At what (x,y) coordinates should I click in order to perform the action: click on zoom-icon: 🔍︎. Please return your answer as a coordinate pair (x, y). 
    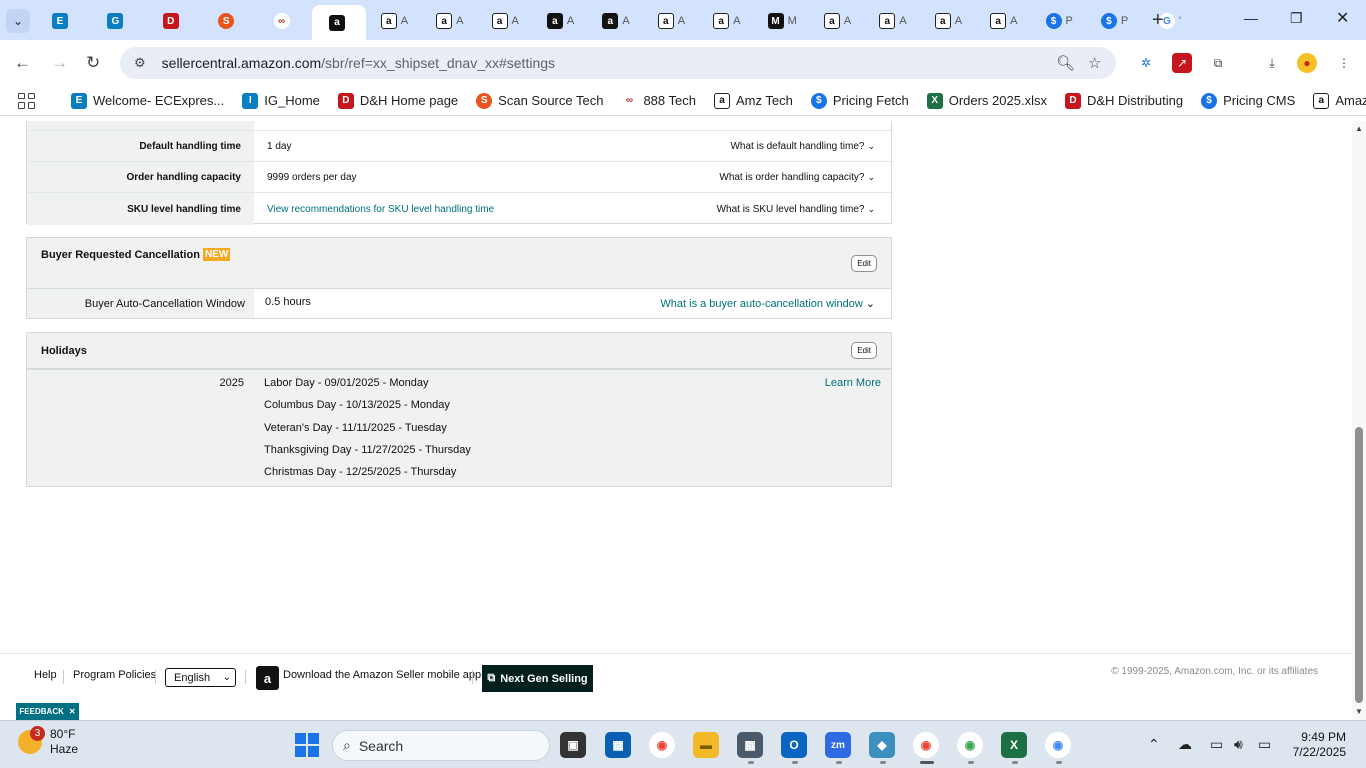
    Looking at the image, I should click on (1065, 63).